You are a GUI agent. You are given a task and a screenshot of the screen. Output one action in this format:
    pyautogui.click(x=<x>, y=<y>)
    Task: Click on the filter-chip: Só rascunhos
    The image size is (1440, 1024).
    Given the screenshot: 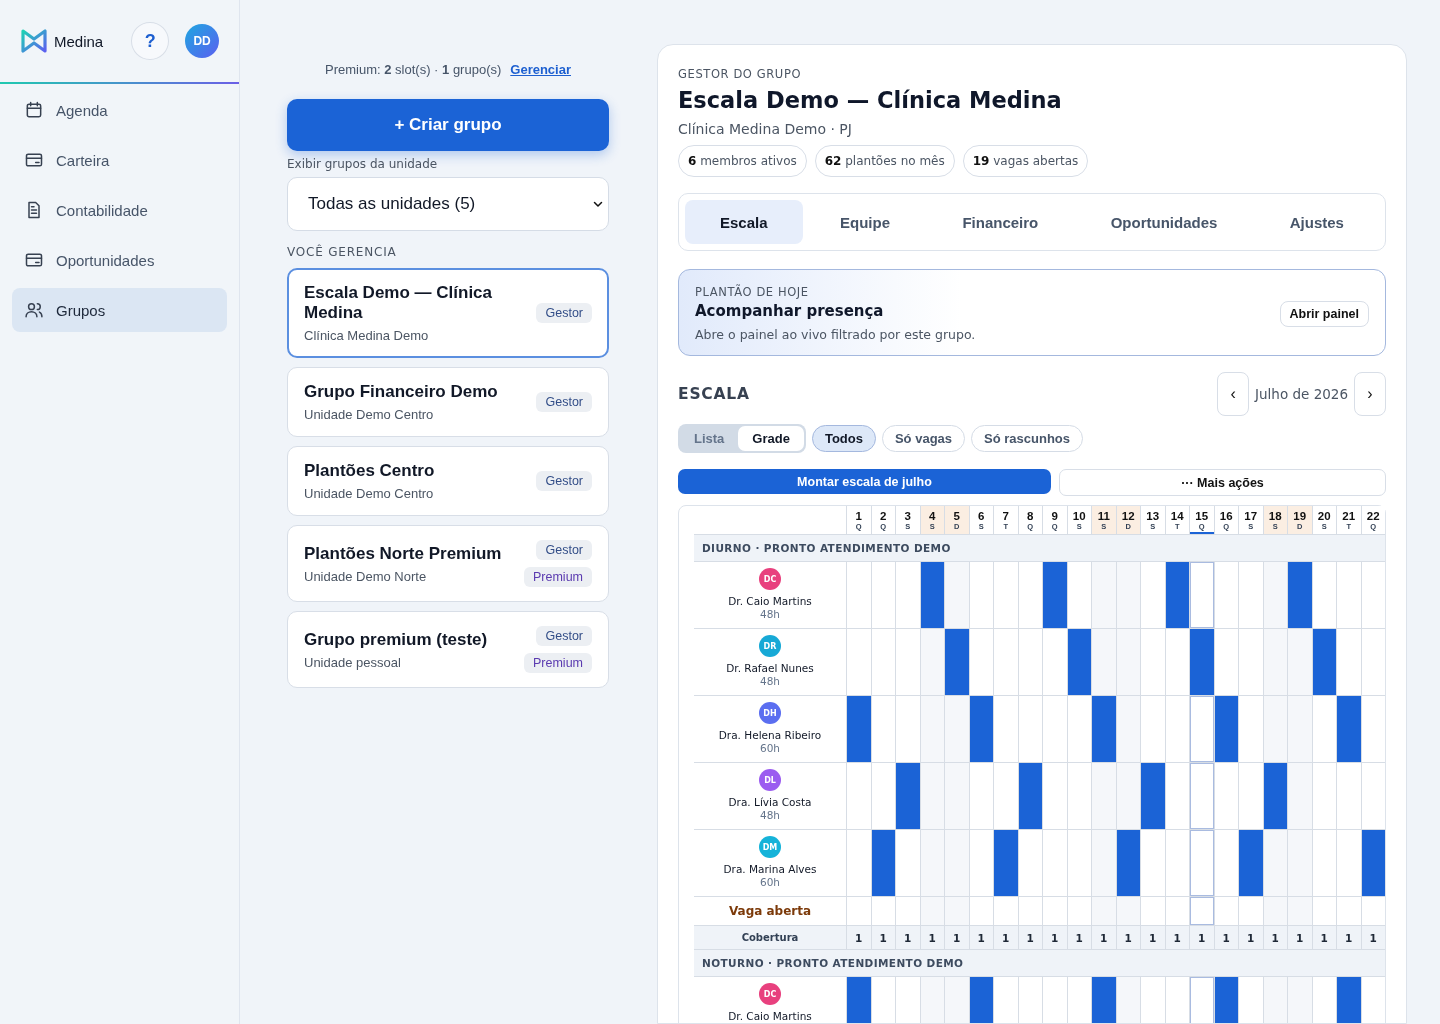 What is the action you would take?
    pyautogui.click(x=1027, y=438)
    